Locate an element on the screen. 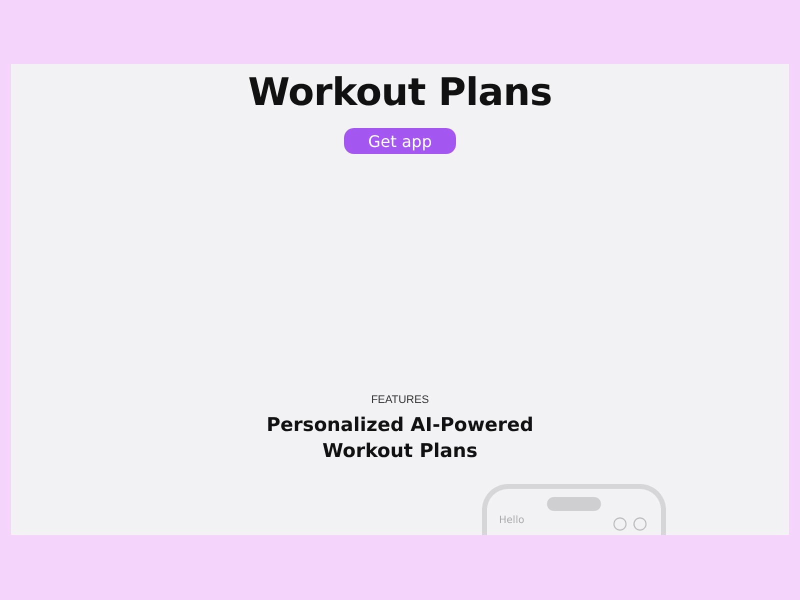 The width and height of the screenshot is (800, 600). greeting-text: Hello is located at coordinates (511, 520).